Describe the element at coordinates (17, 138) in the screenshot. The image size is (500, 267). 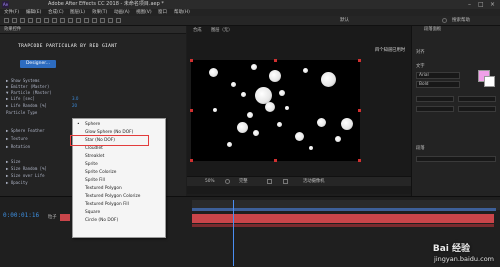
I see `prop-texture: ▶ Texture` at that location.